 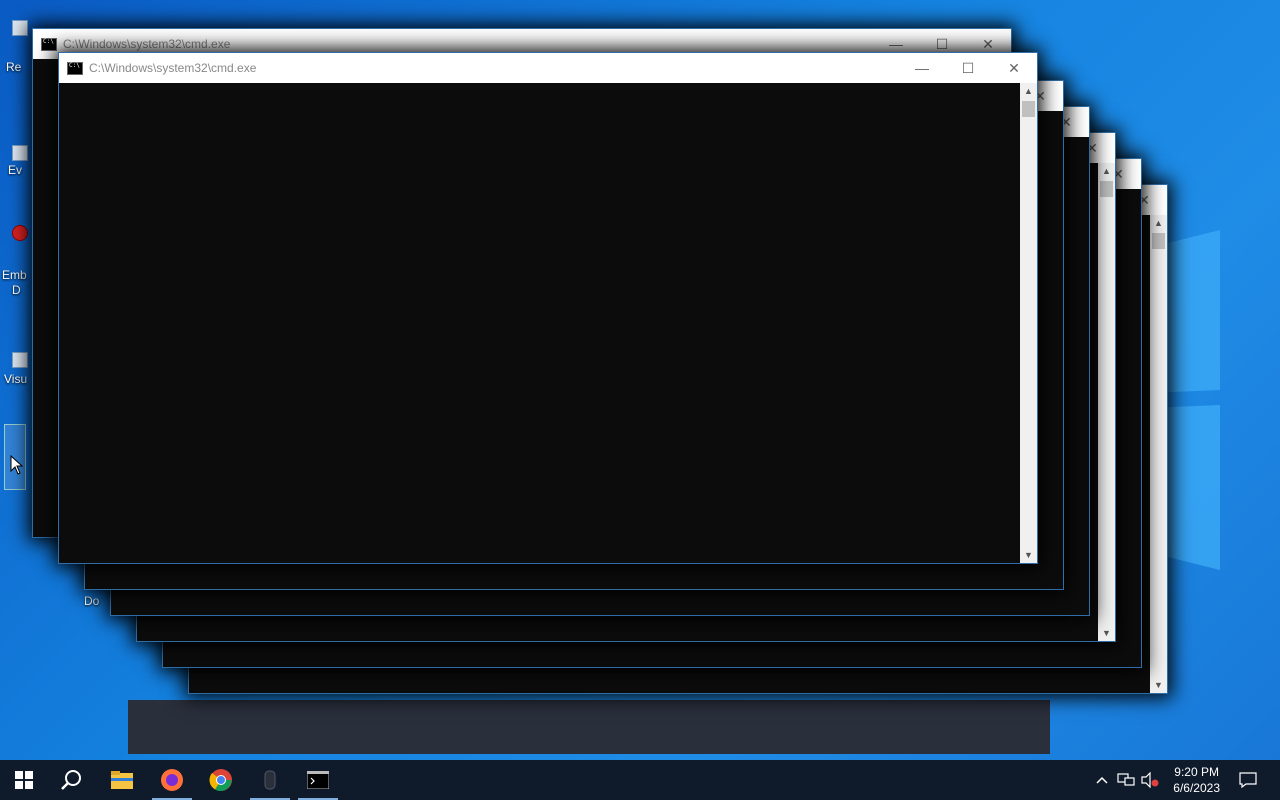 What do you see at coordinates (15, 170) in the screenshot?
I see `desktop-icon-label: Ev` at bounding box center [15, 170].